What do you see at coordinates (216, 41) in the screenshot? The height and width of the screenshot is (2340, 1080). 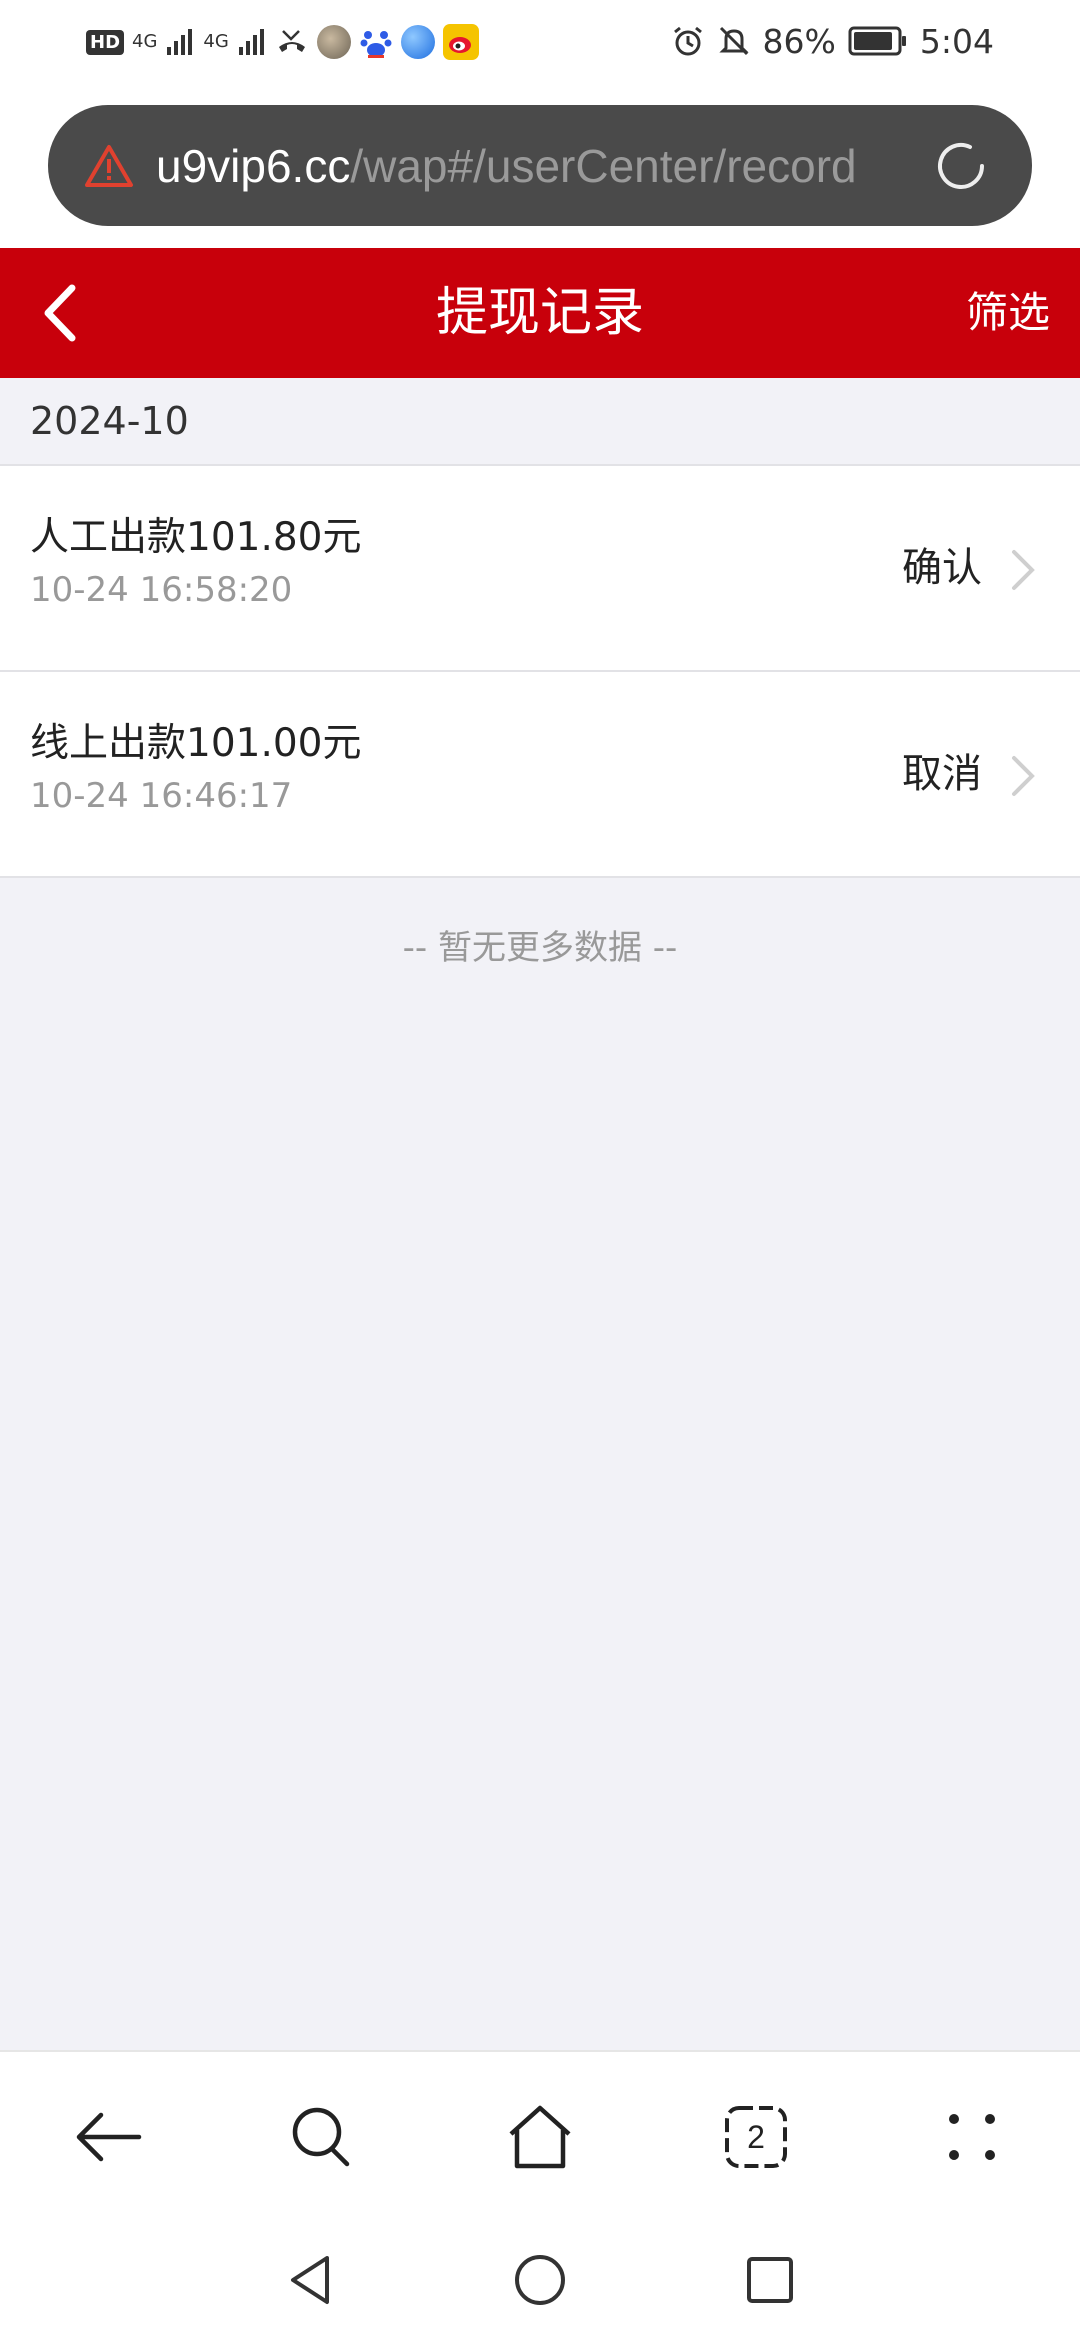 I see `network-type-2: 4G` at bounding box center [216, 41].